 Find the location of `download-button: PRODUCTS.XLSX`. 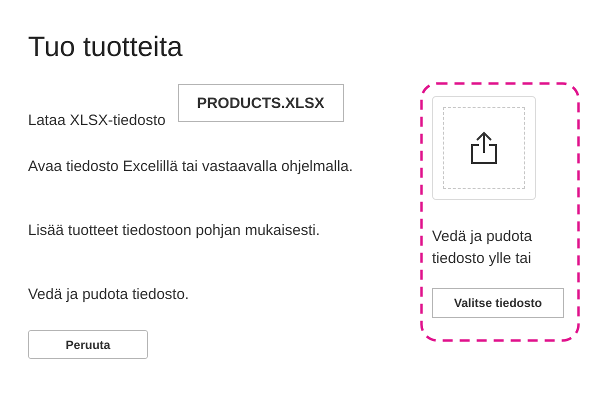

download-button: PRODUCTS.XLSX is located at coordinates (261, 103).